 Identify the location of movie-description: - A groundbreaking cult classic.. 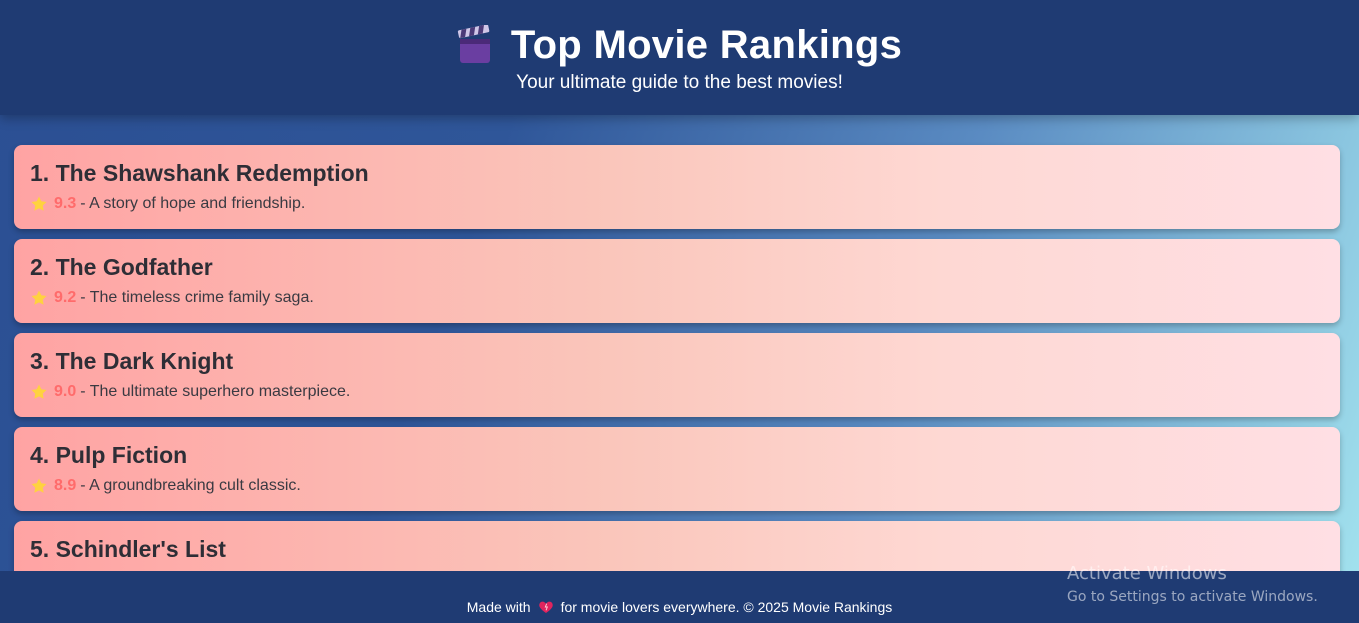
(190, 485).